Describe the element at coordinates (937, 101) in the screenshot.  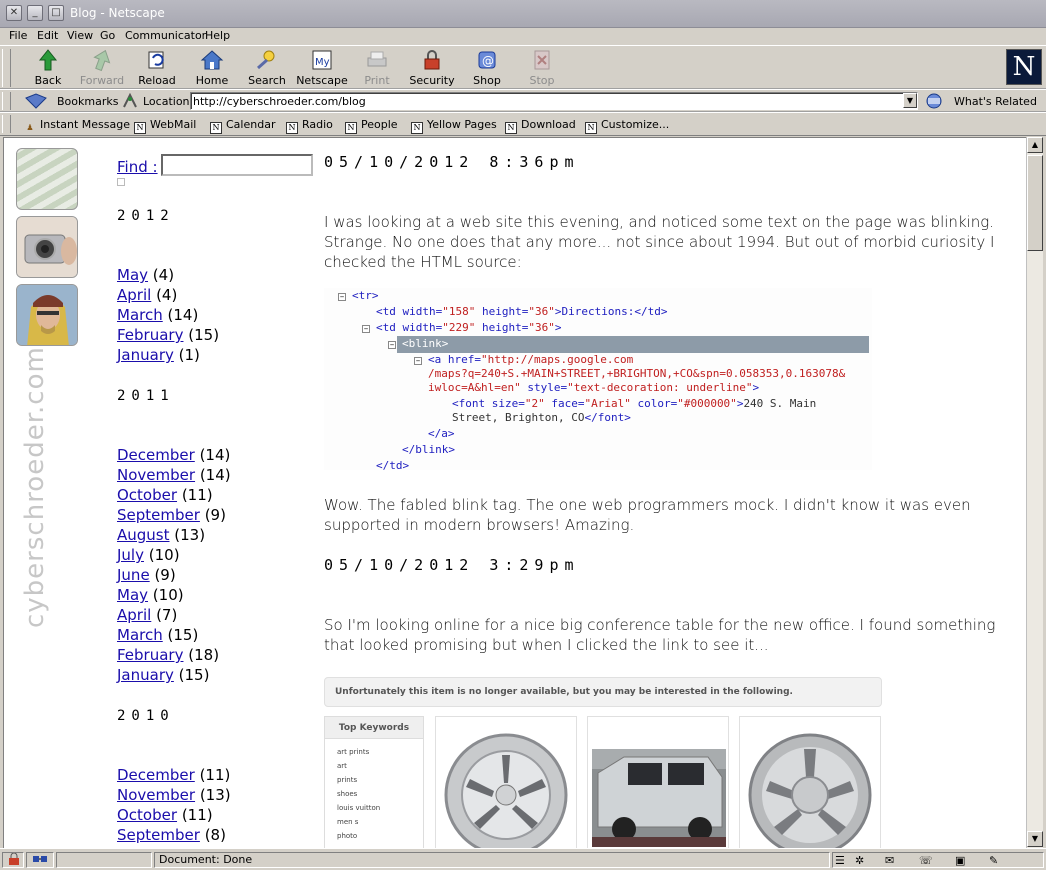
I see `whats-related-icon` at that location.